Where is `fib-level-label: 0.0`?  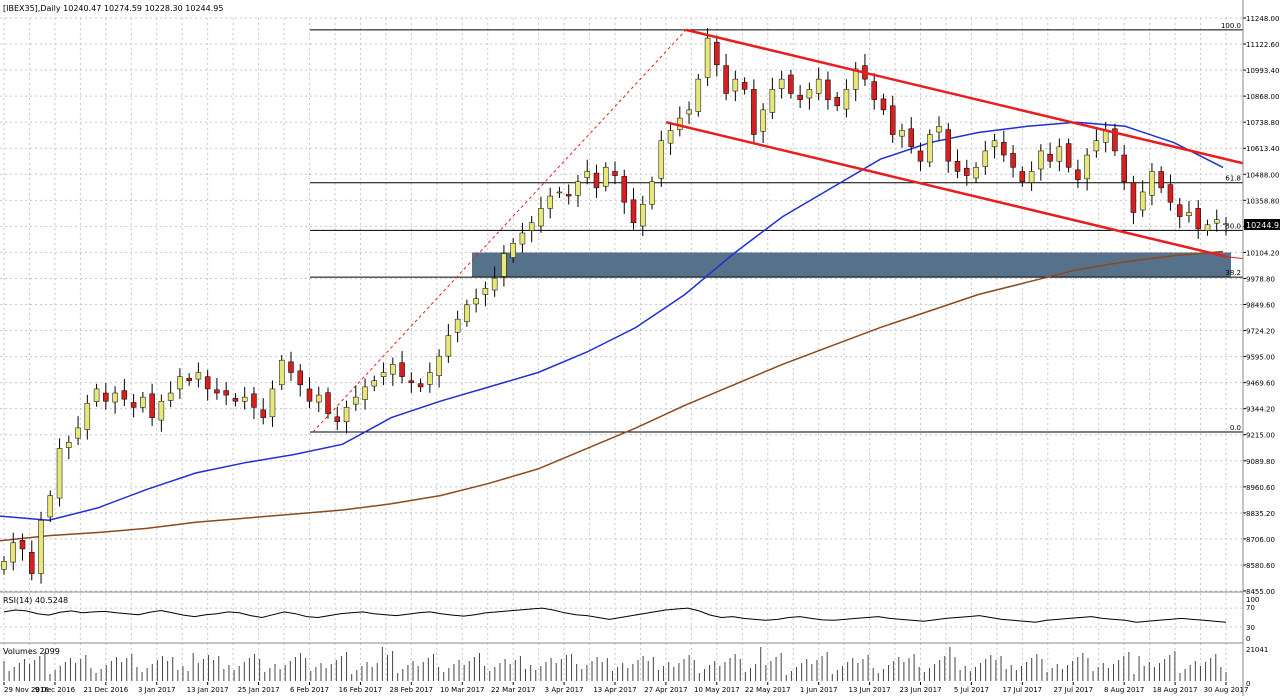
fib-level-label: 0.0 is located at coordinates (1235, 428).